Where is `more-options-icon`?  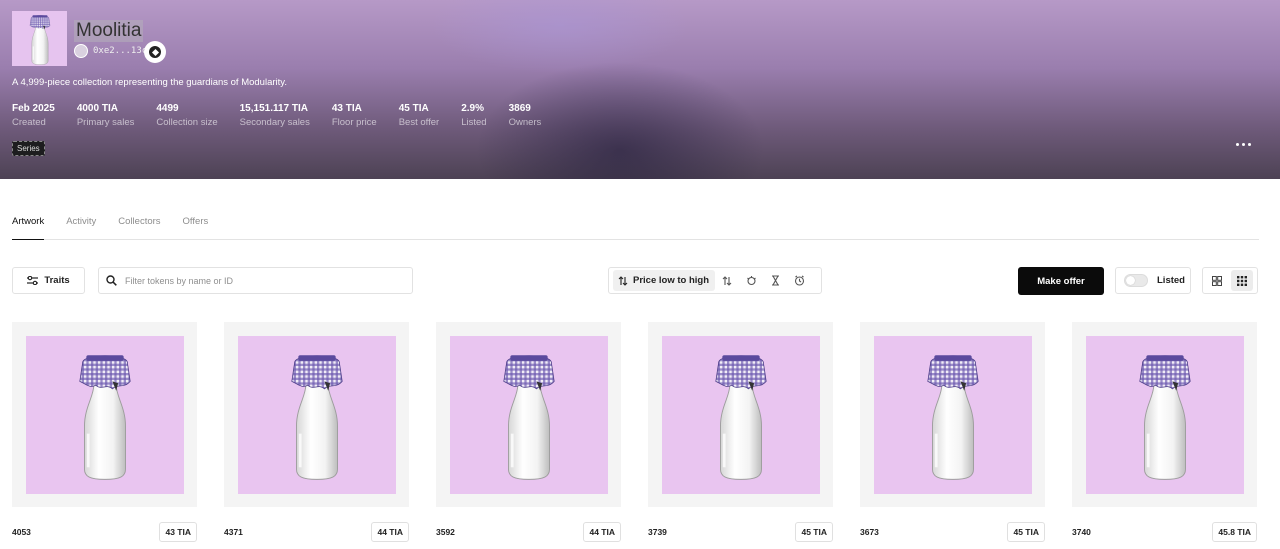
more-options-icon is located at coordinates (1243, 144).